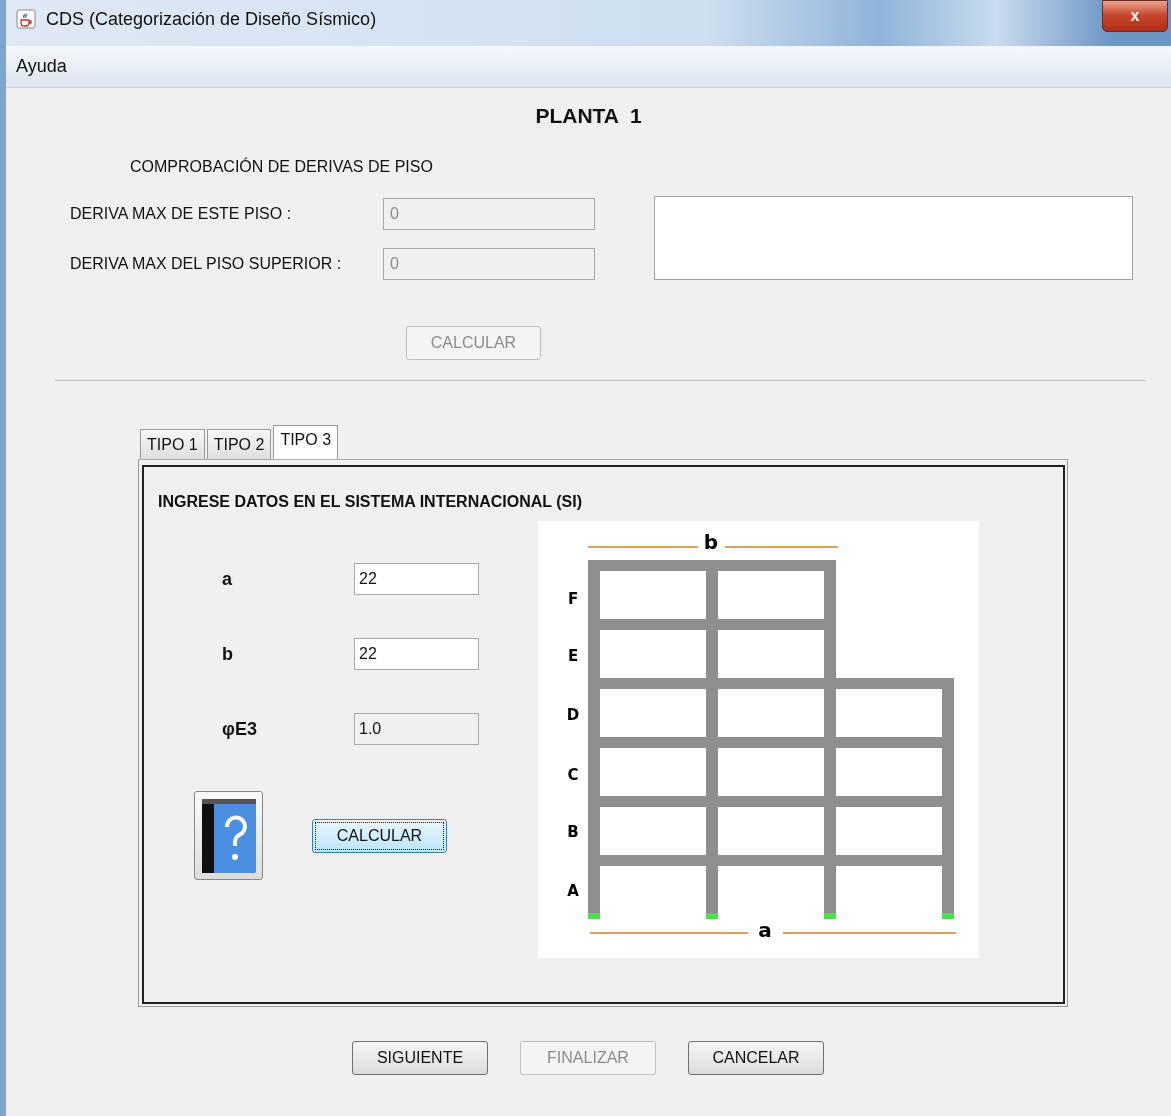 Image resolution: width=1171 pixels, height=1116 pixels. I want to click on field-label: DERIVA MAX DEL PISO SUPERIOR :, so click(206, 264).